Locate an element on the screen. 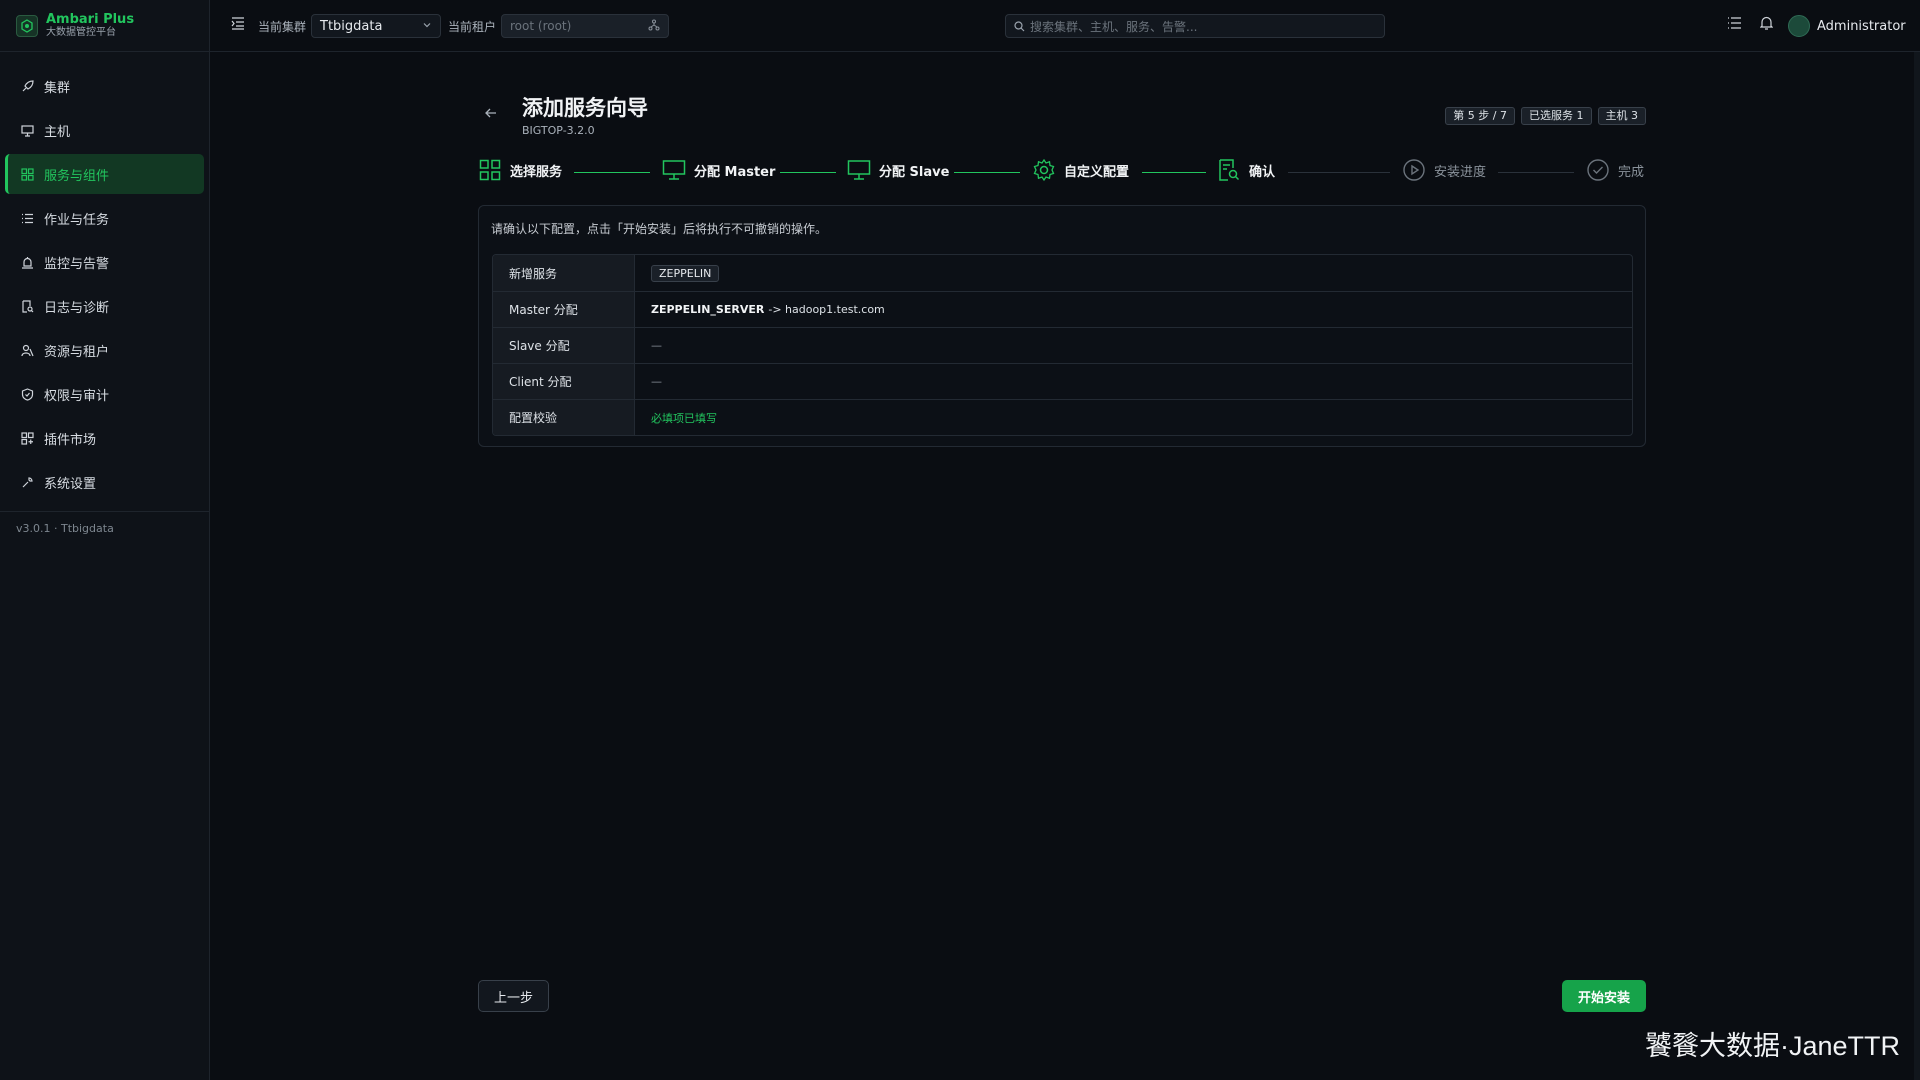  sidebar-item-cluster: 集群 is located at coordinates (104, 86).